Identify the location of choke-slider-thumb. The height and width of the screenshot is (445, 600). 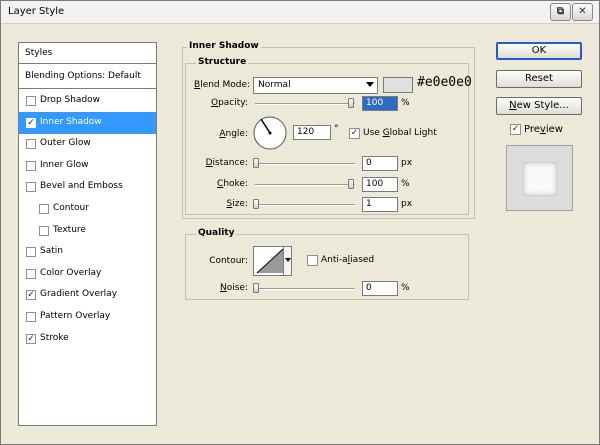
(351, 184).